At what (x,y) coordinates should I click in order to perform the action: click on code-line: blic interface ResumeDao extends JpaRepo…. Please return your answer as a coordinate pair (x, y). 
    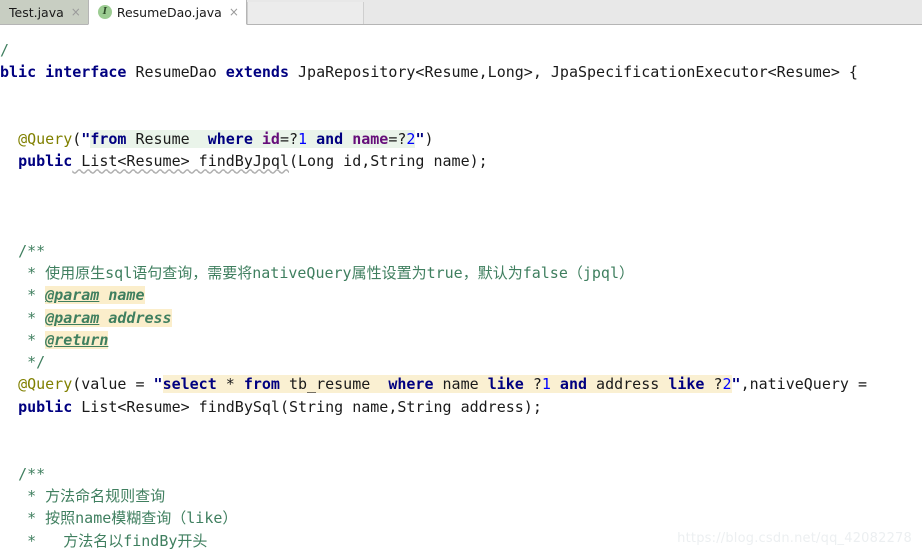
    Looking at the image, I should click on (461, 72).